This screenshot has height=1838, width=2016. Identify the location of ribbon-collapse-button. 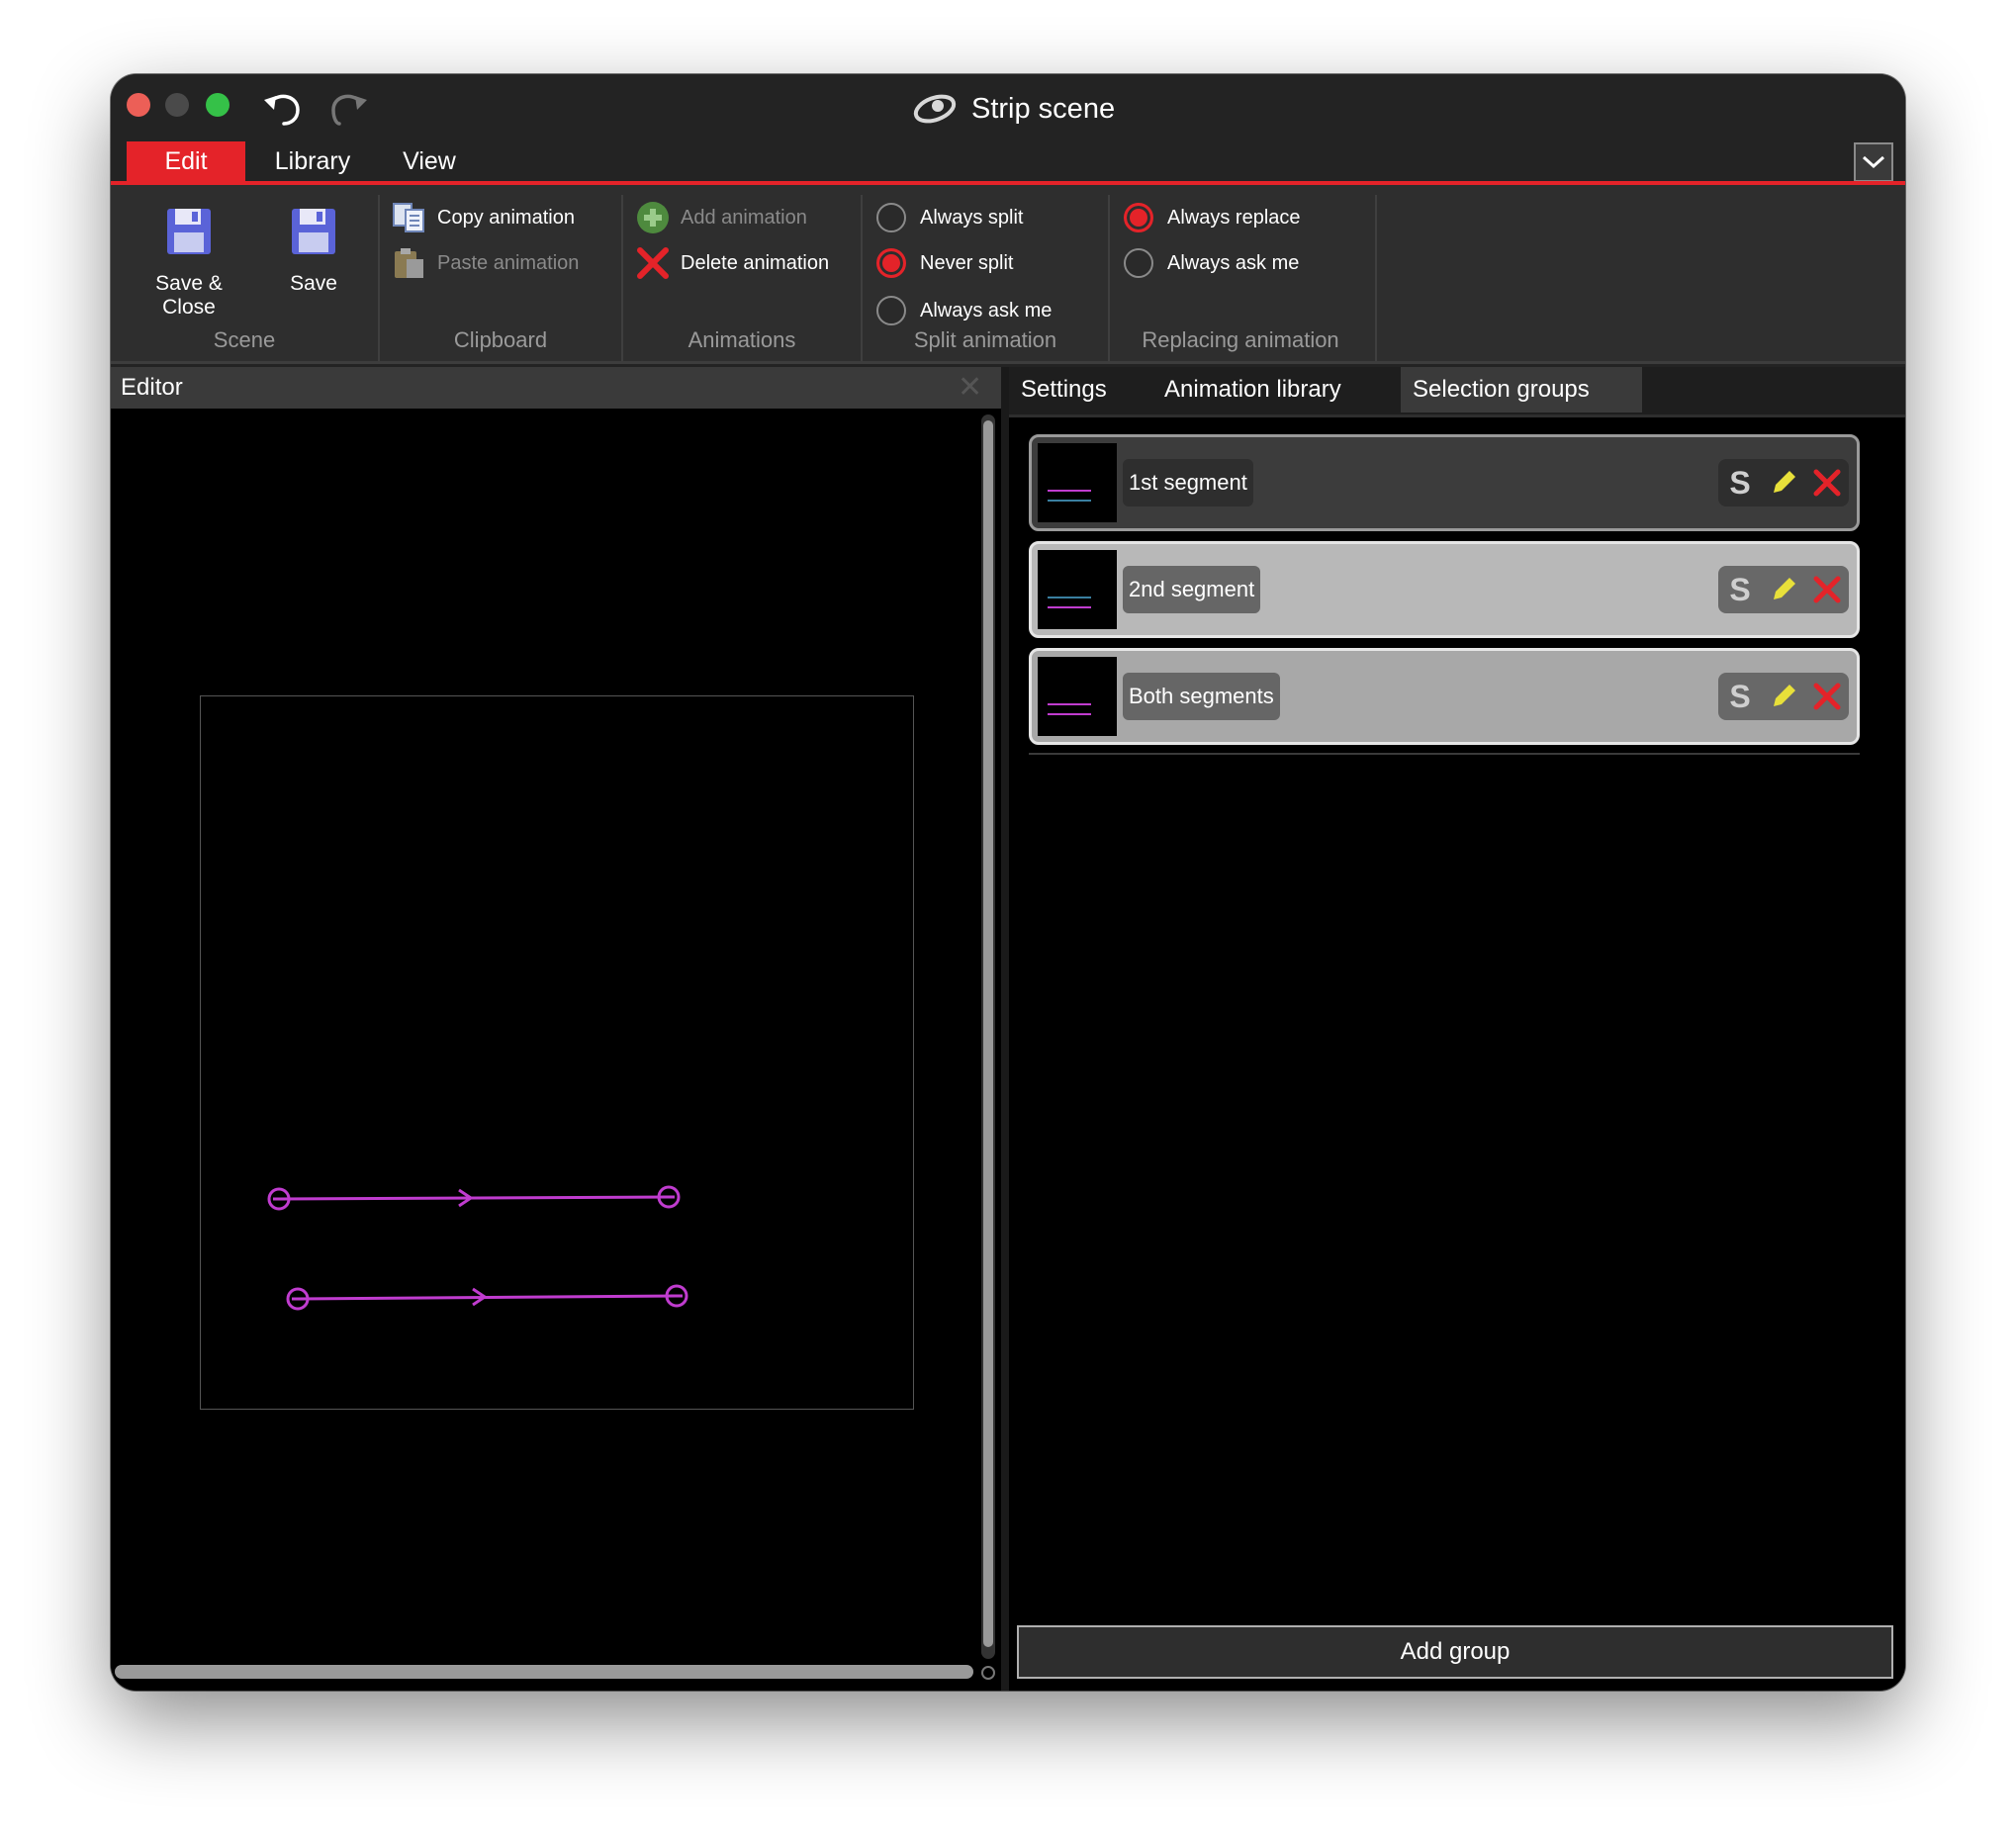
(1873, 162).